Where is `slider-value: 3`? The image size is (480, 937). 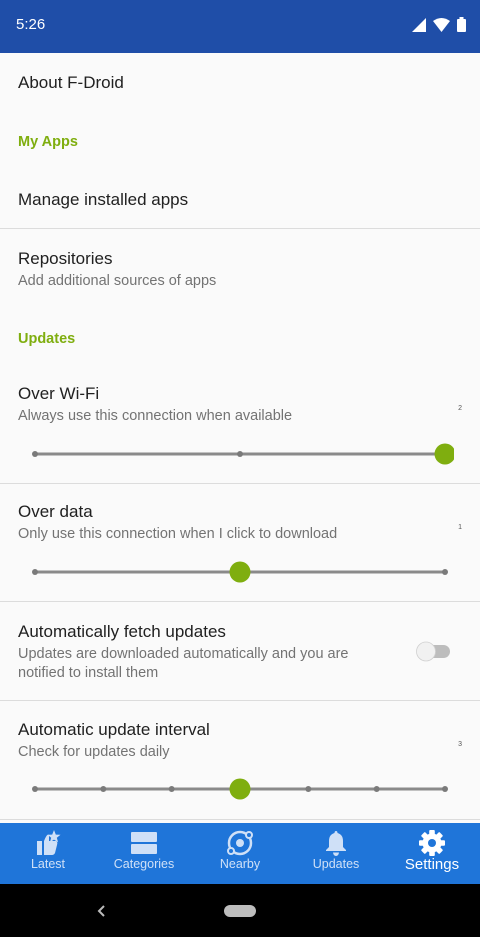
slider-value: 3 is located at coordinates (460, 744).